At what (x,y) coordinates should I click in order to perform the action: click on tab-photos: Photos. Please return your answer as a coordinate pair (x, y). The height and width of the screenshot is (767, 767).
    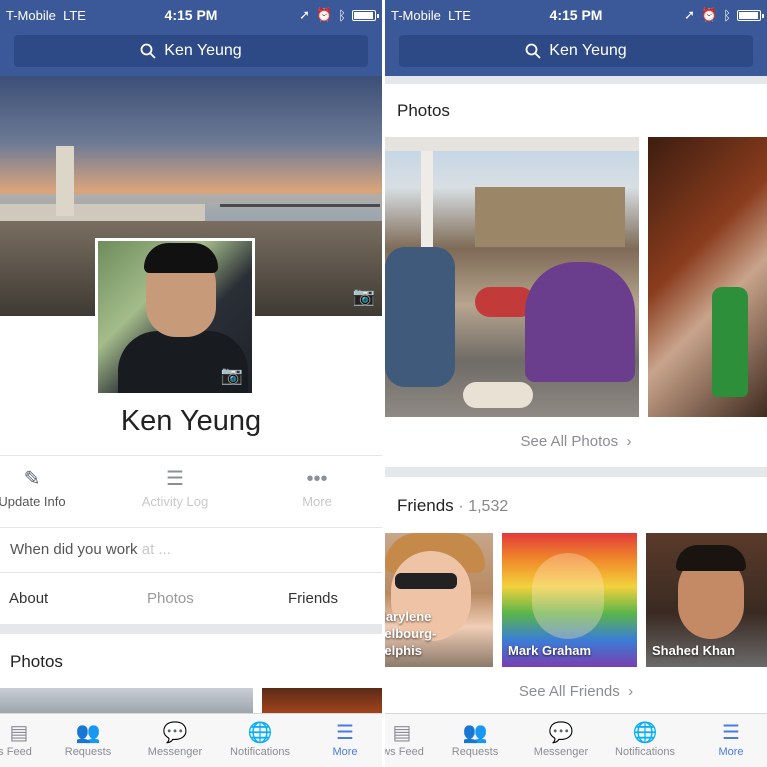
    Looking at the image, I should click on (170, 598).